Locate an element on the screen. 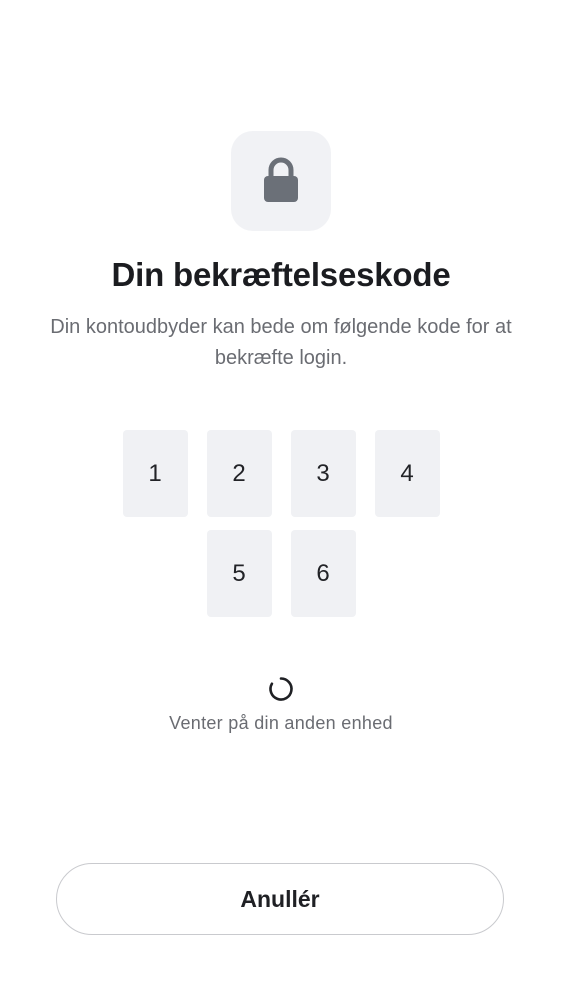  verification-code: 1 2 3 4 5 6 is located at coordinates (281, 523).